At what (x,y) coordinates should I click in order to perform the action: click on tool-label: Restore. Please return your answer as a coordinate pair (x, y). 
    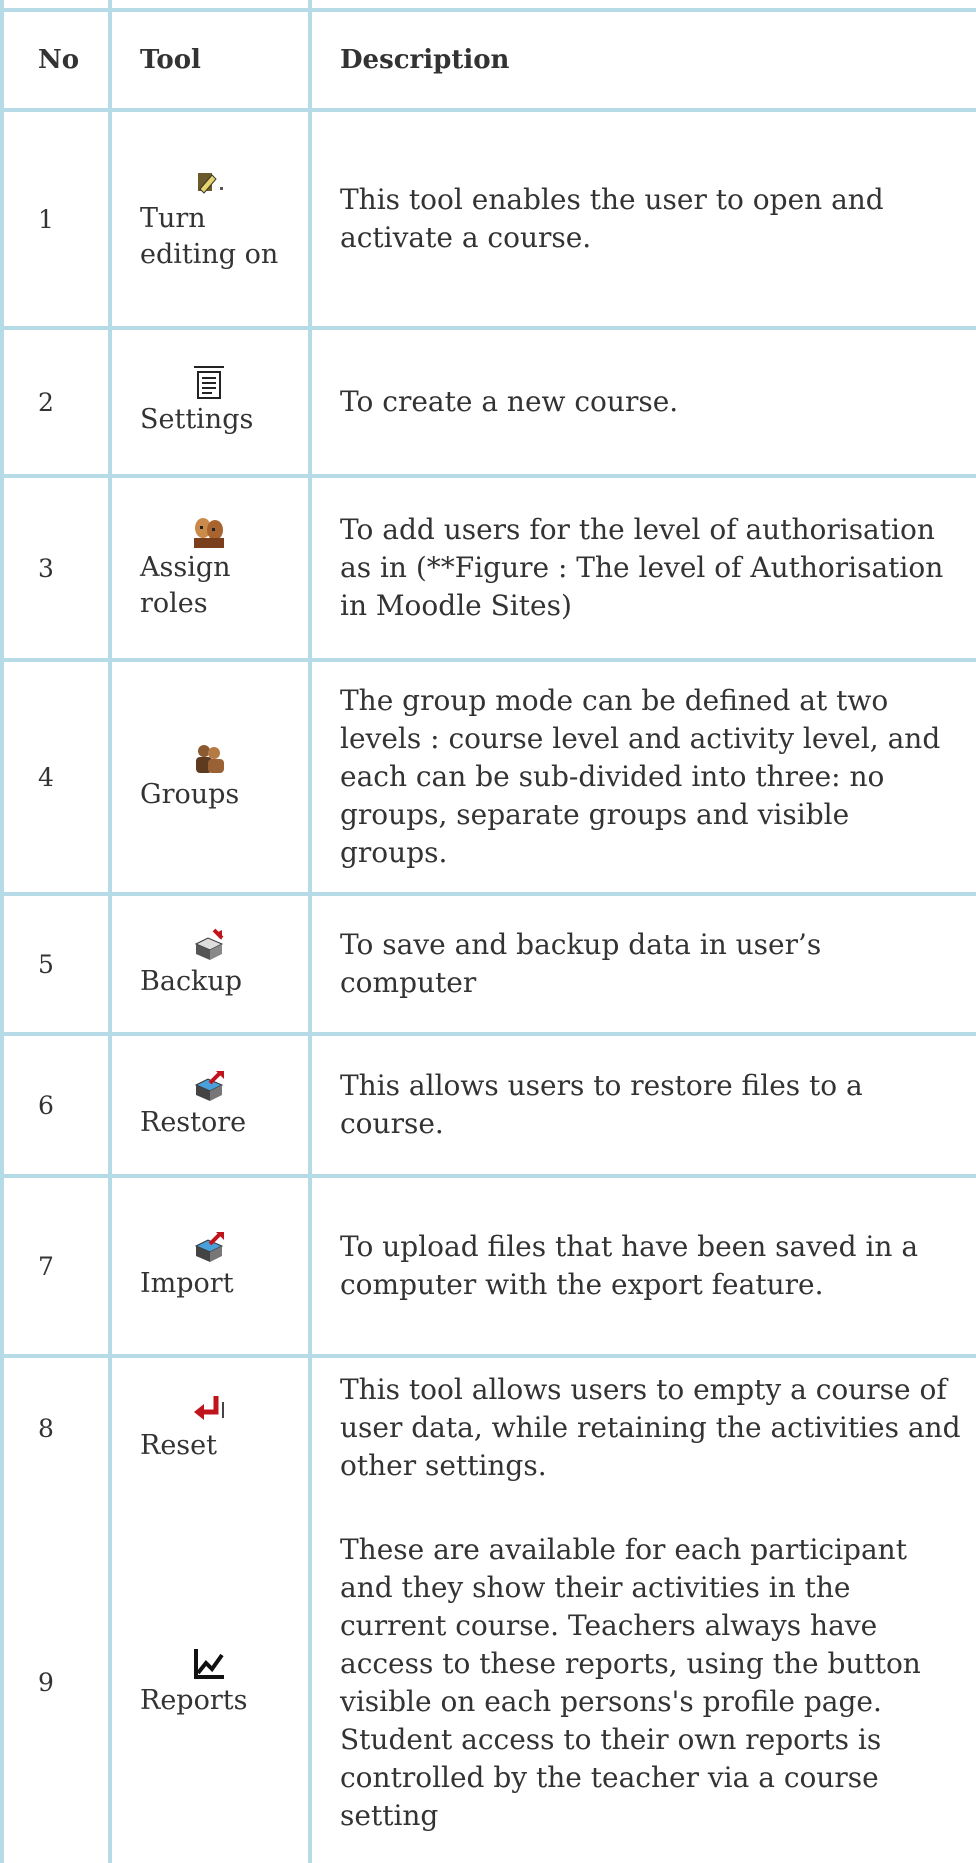
    Looking at the image, I should click on (193, 1122).